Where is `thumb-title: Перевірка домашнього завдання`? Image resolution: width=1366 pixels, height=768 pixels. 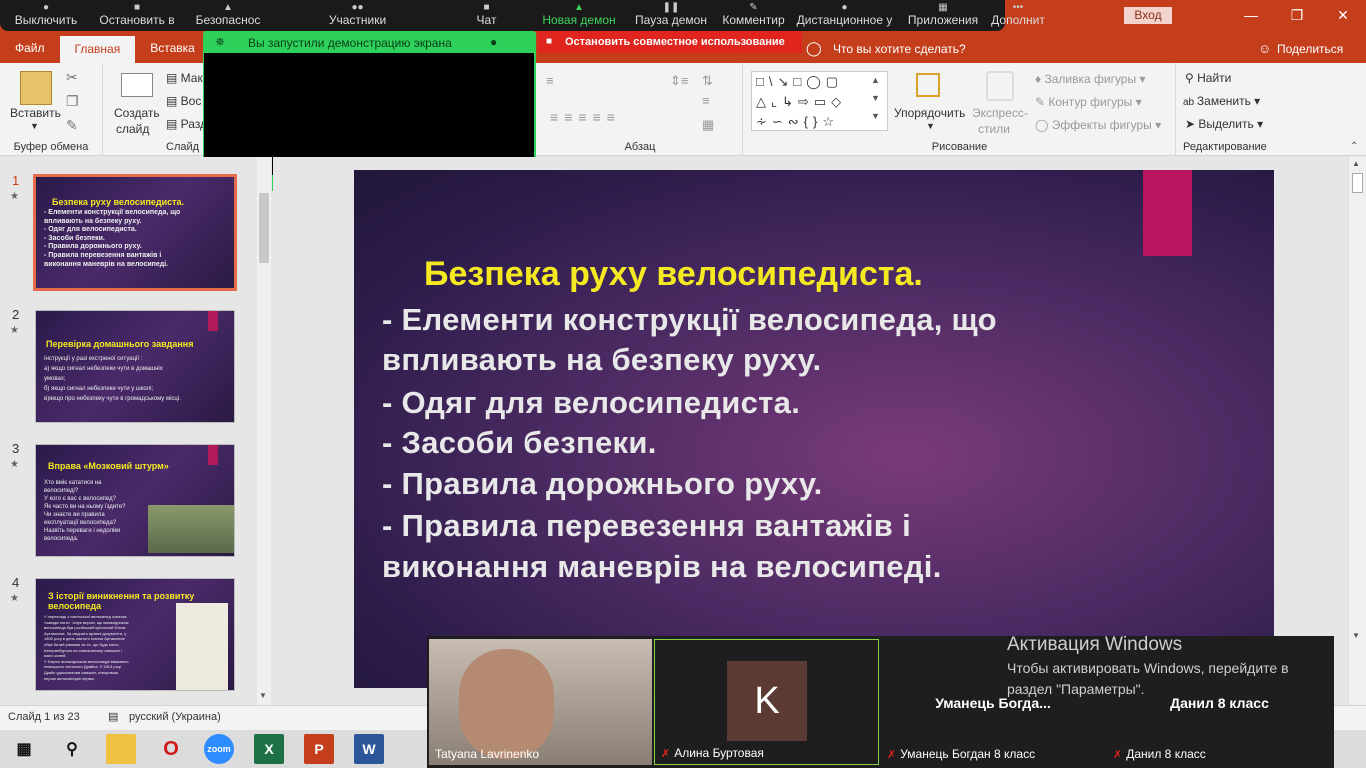
thumb-title: Перевірка домашнього завдання is located at coordinates (120, 344).